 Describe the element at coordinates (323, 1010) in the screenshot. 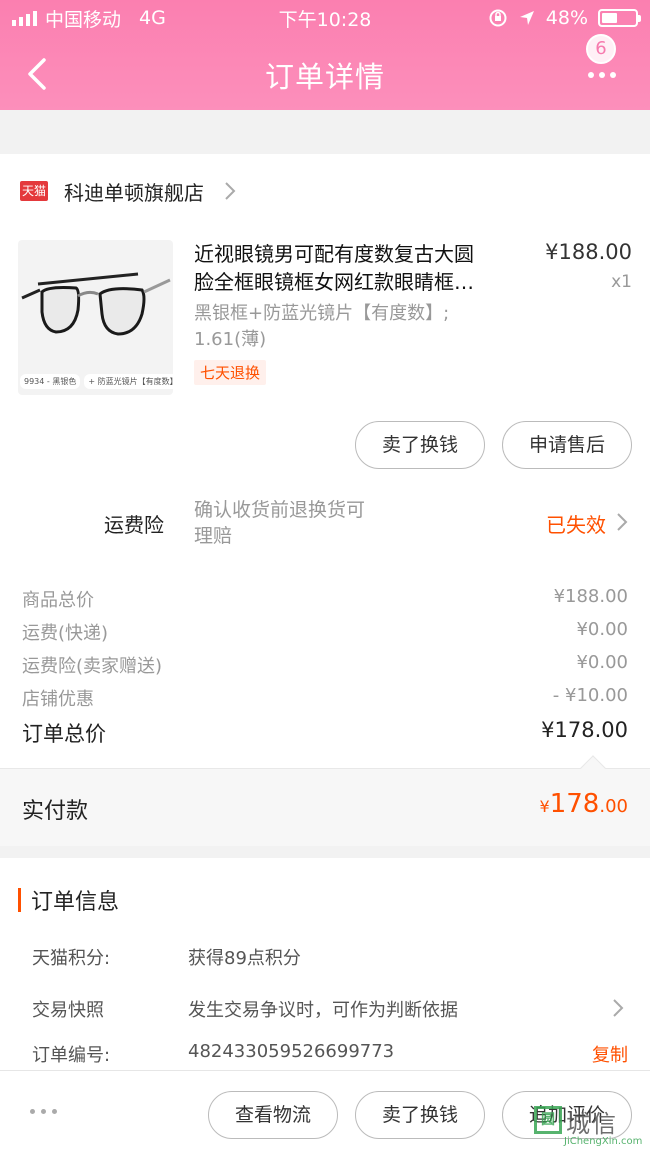

I see `snapshot-value: 发生交易争议时，可作为判断依据` at that location.